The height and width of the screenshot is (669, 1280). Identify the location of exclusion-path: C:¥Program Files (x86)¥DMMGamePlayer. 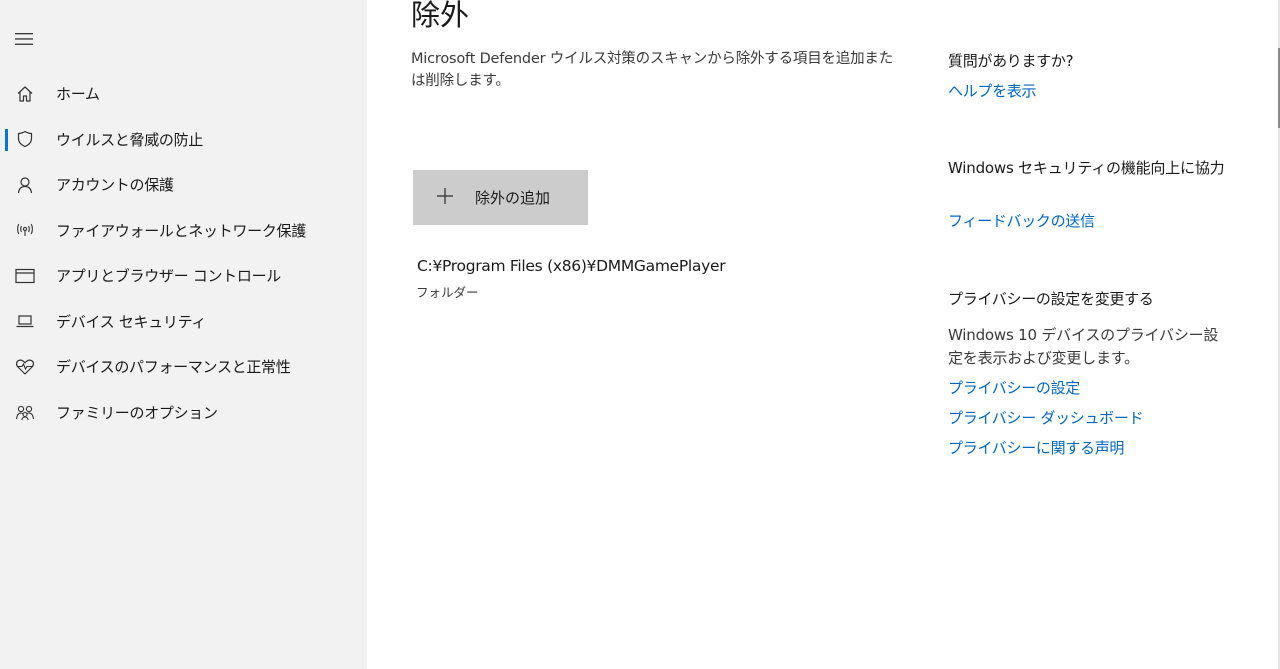
(571, 266).